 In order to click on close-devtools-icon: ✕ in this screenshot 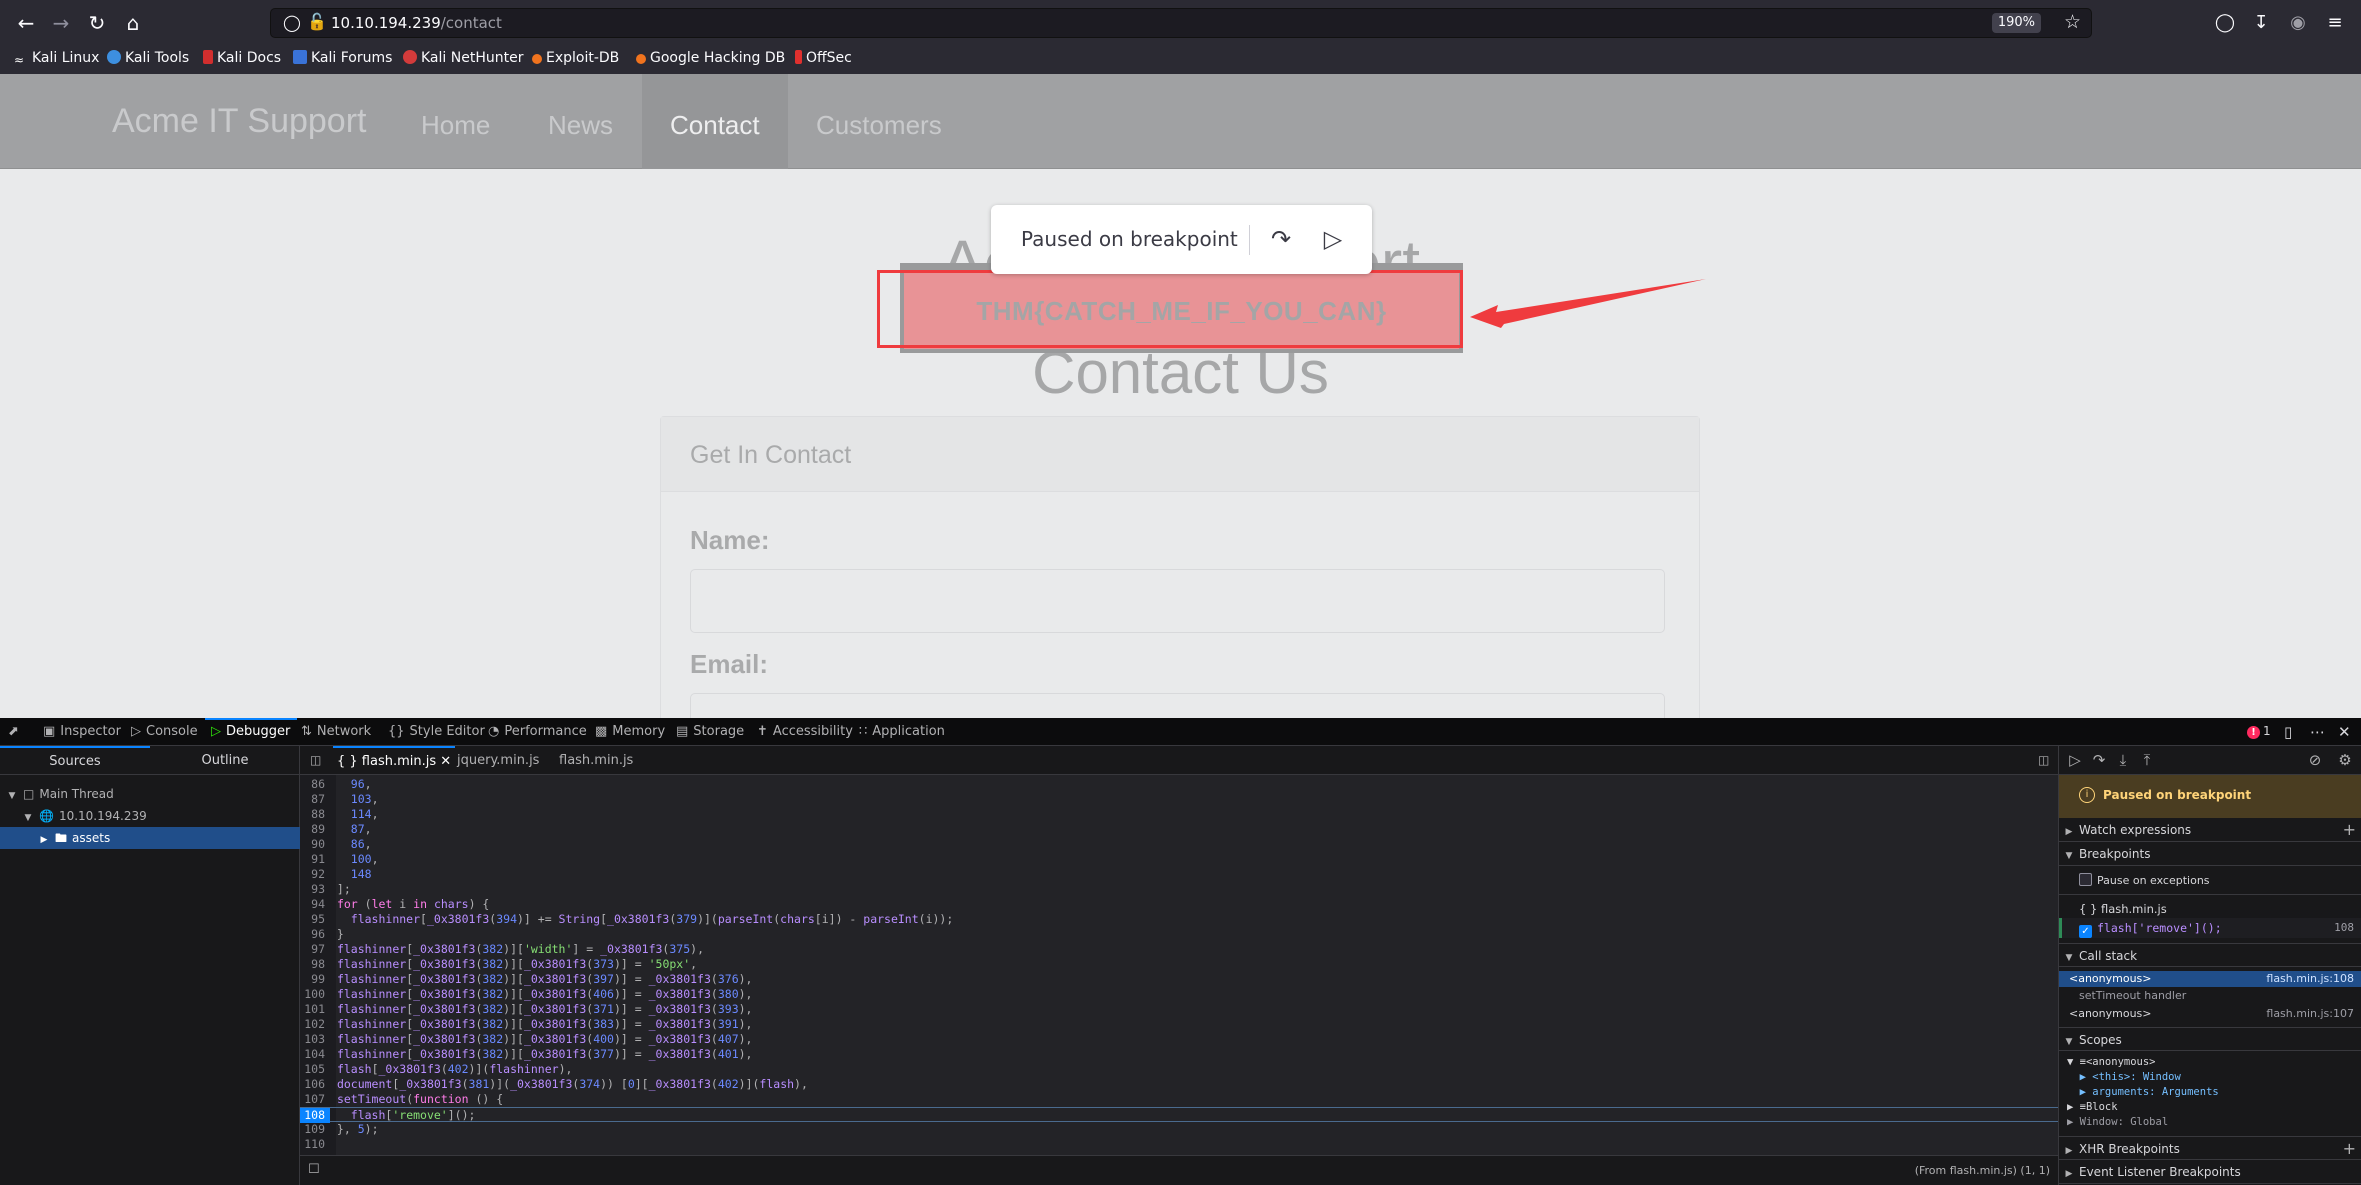, I will do `click(2344, 732)`.